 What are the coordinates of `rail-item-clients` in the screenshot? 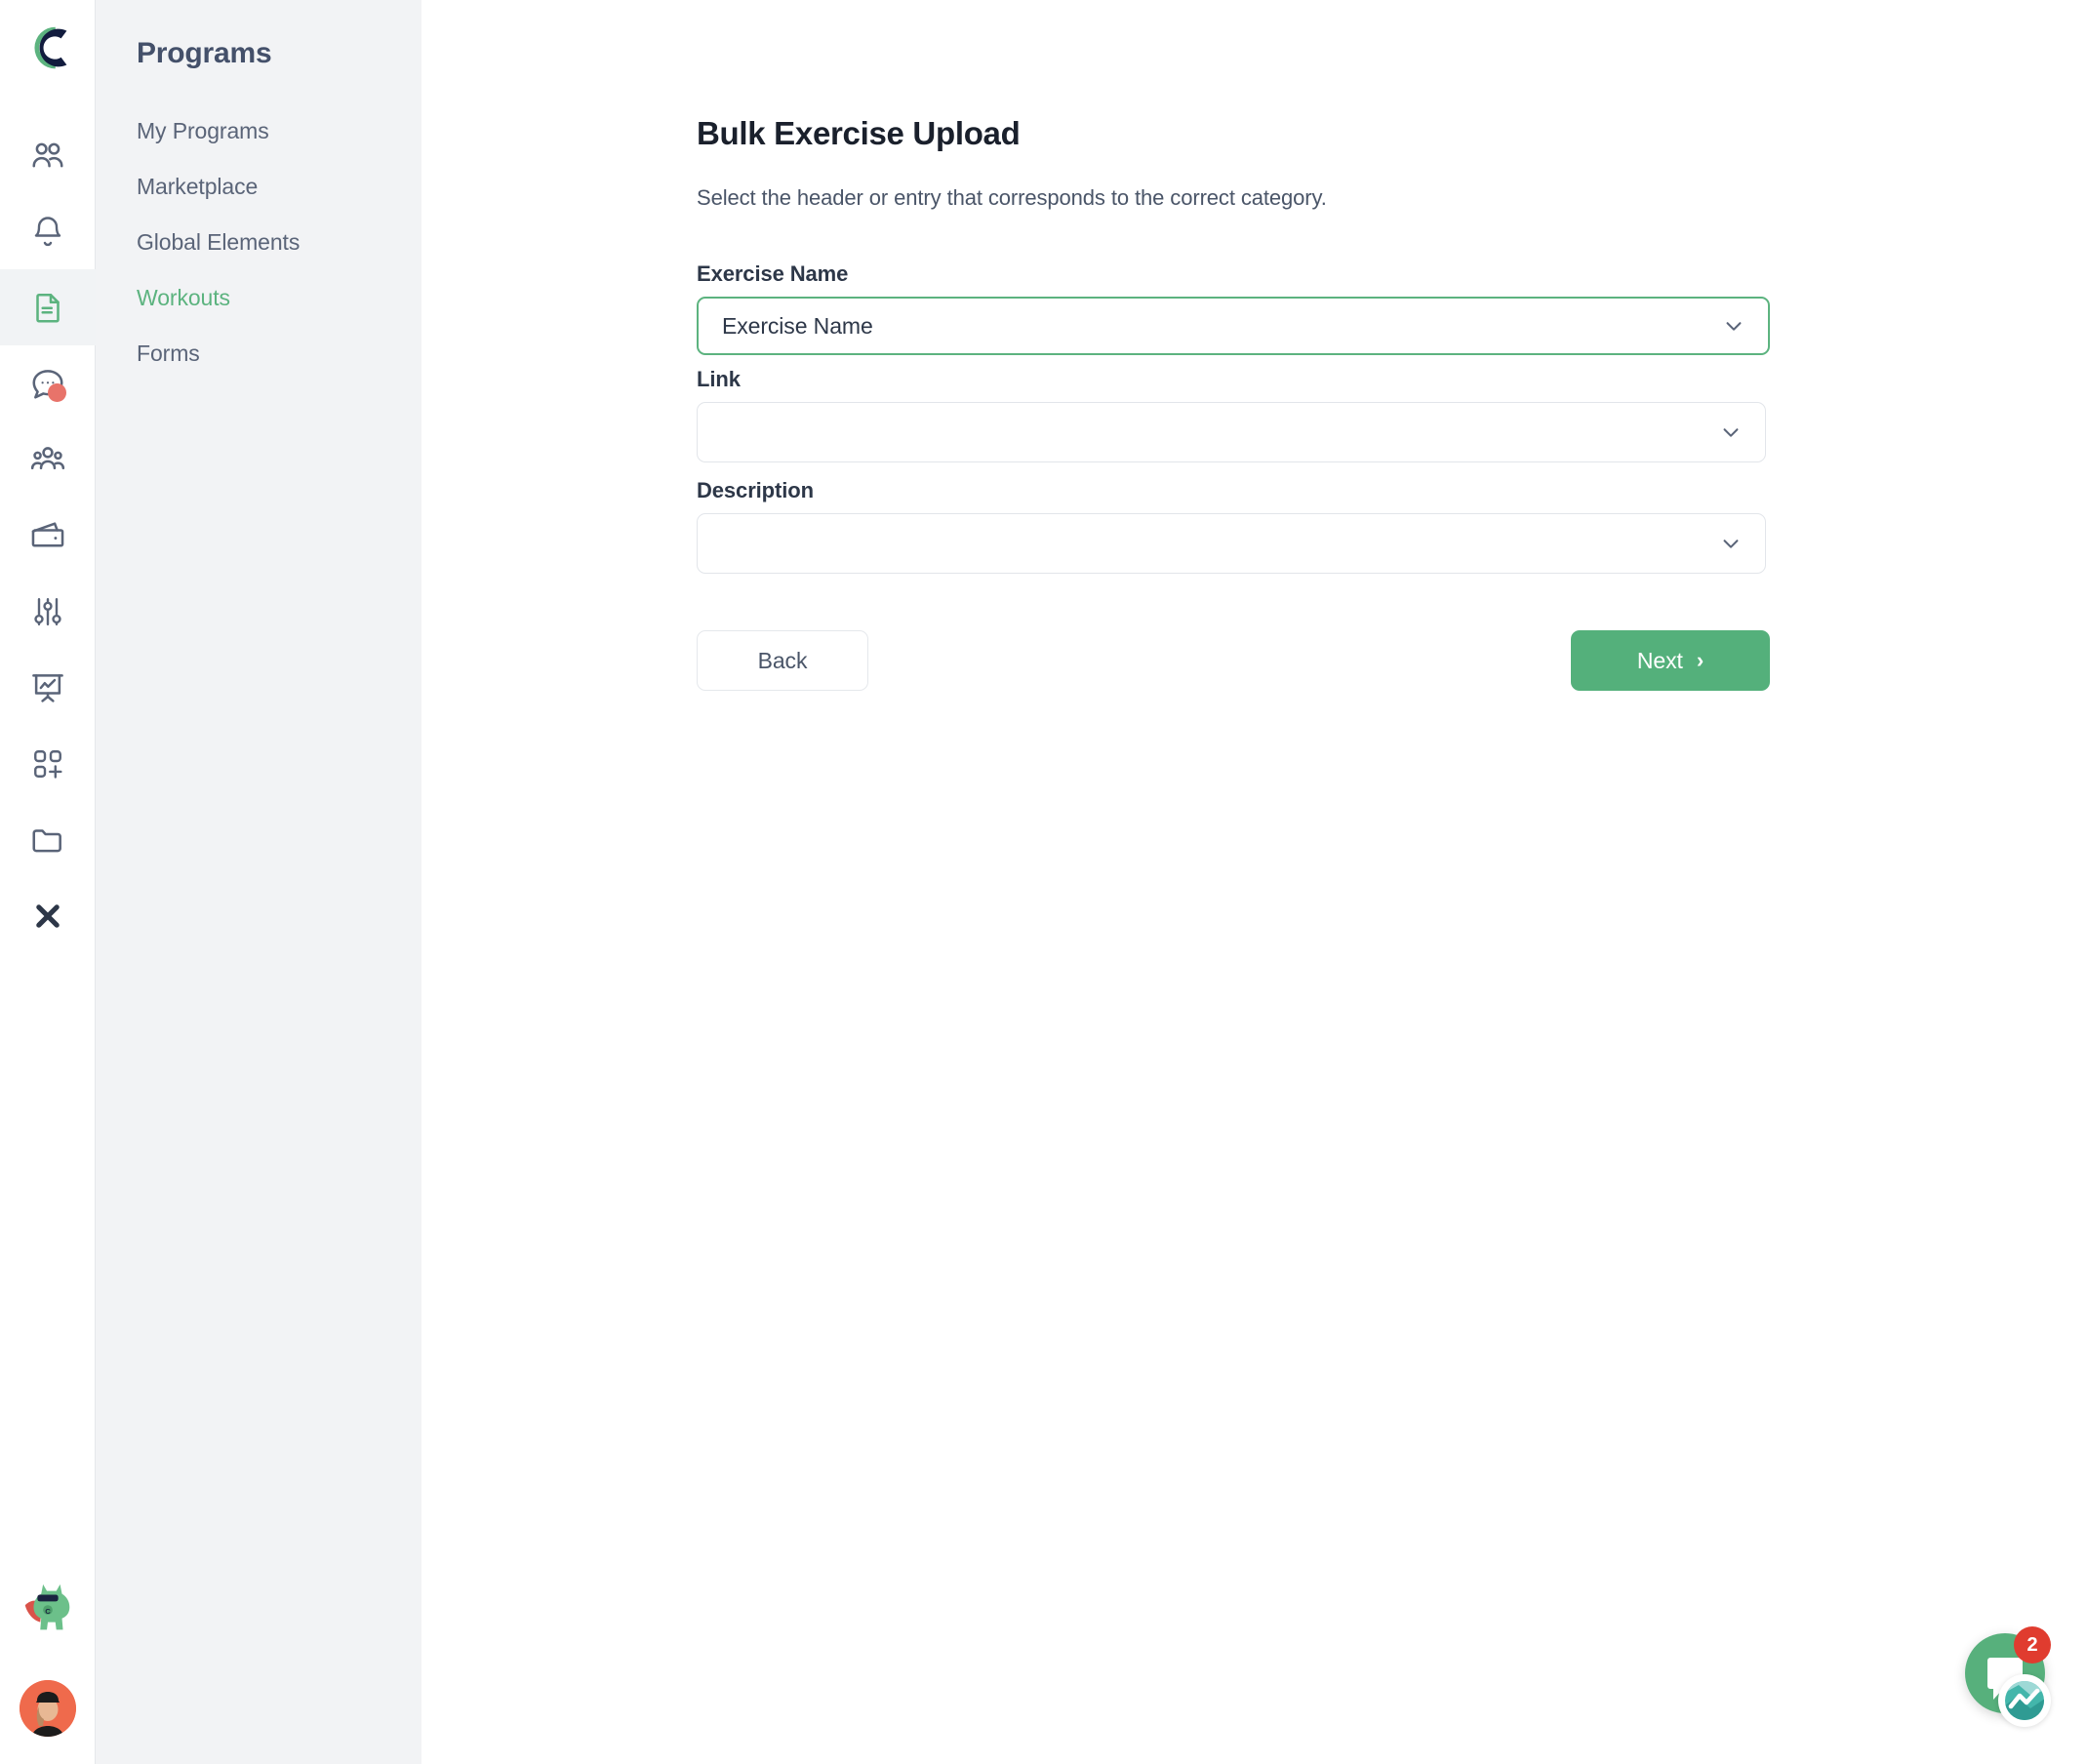 It's located at (48, 155).